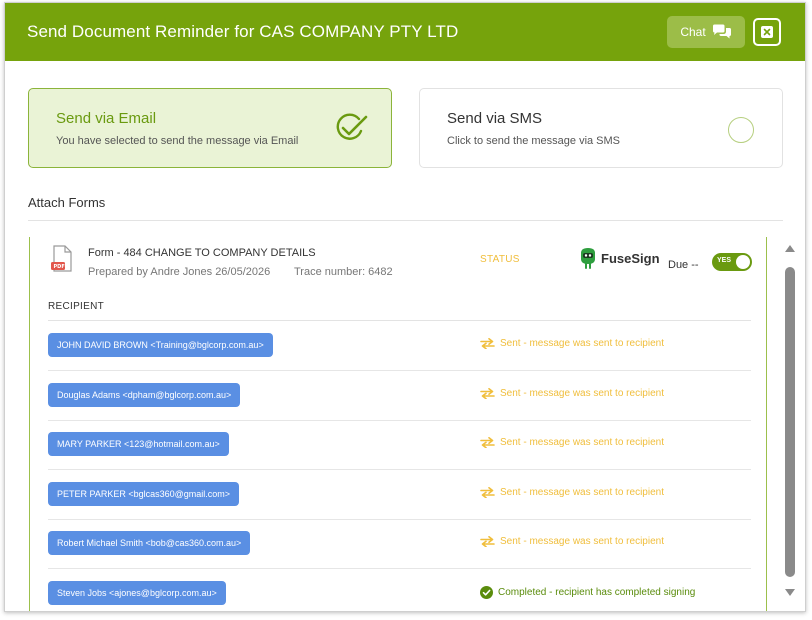 This screenshot has height=620, width=812. I want to click on recipient-chip: PETER PARKER <bglcas360@gmail.com>, so click(144, 494).